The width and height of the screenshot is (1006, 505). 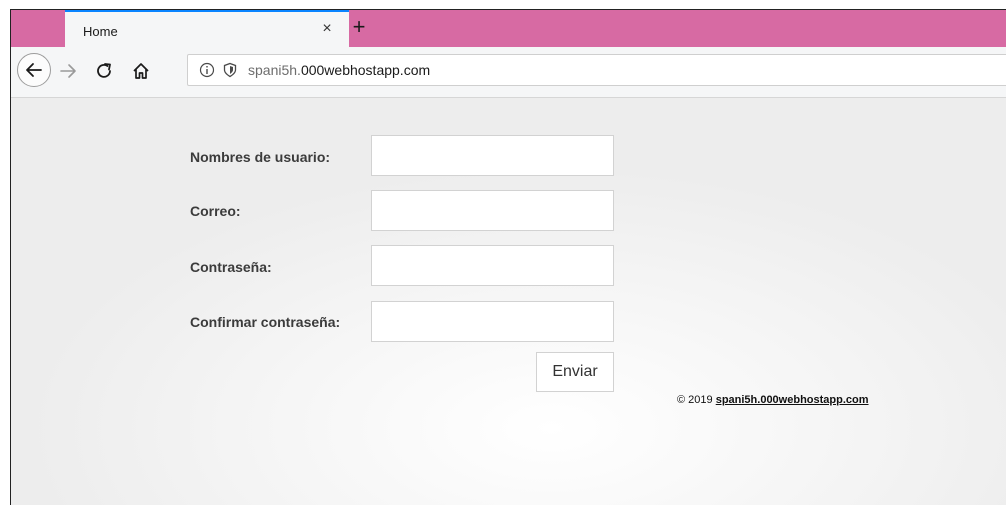 What do you see at coordinates (104, 71) in the screenshot?
I see `reload-icon` at bounding box center [104, 71].